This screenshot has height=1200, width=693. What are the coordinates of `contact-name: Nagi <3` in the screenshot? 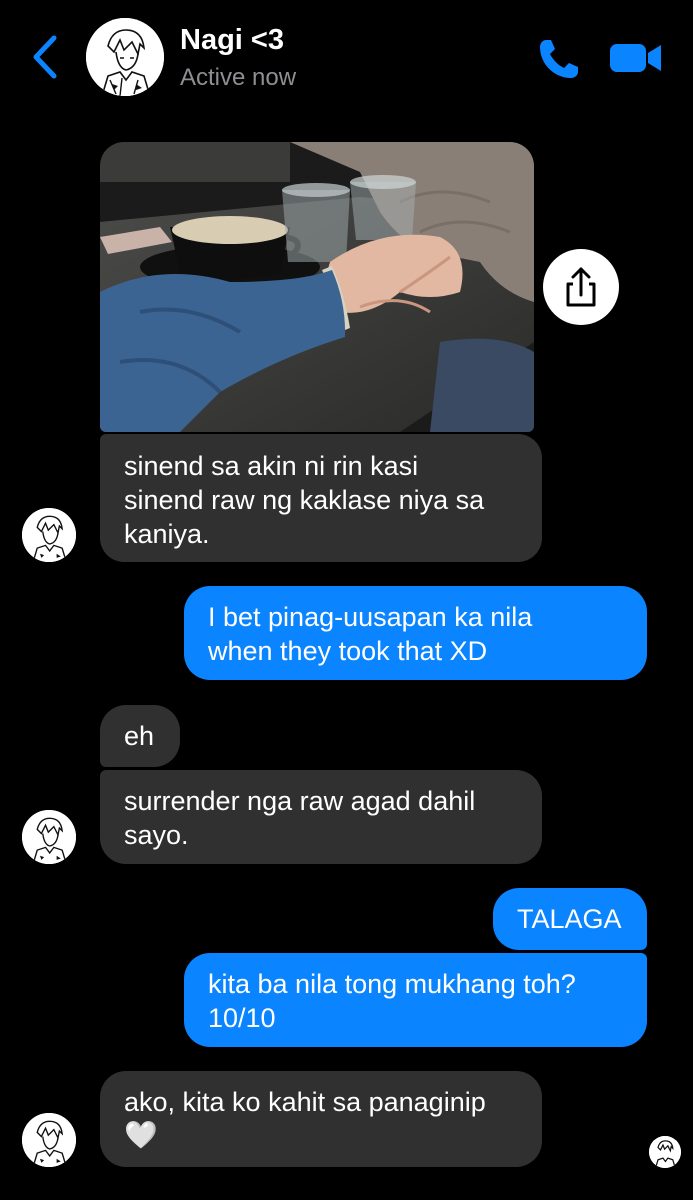 It's located at (232, 40).